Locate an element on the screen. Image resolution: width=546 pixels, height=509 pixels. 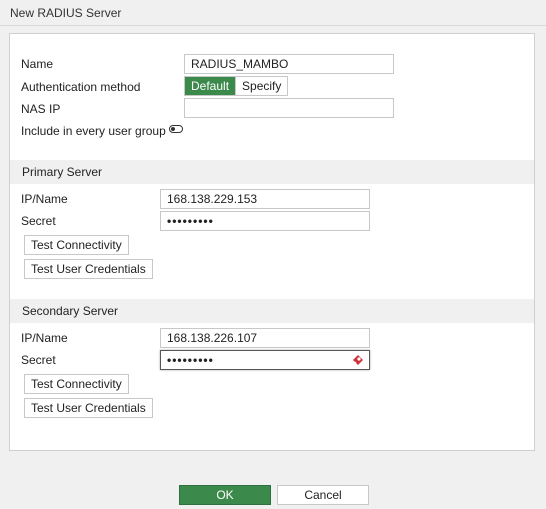
name-input: RADIUS_MAMBO is located at coordinates (289, 64).